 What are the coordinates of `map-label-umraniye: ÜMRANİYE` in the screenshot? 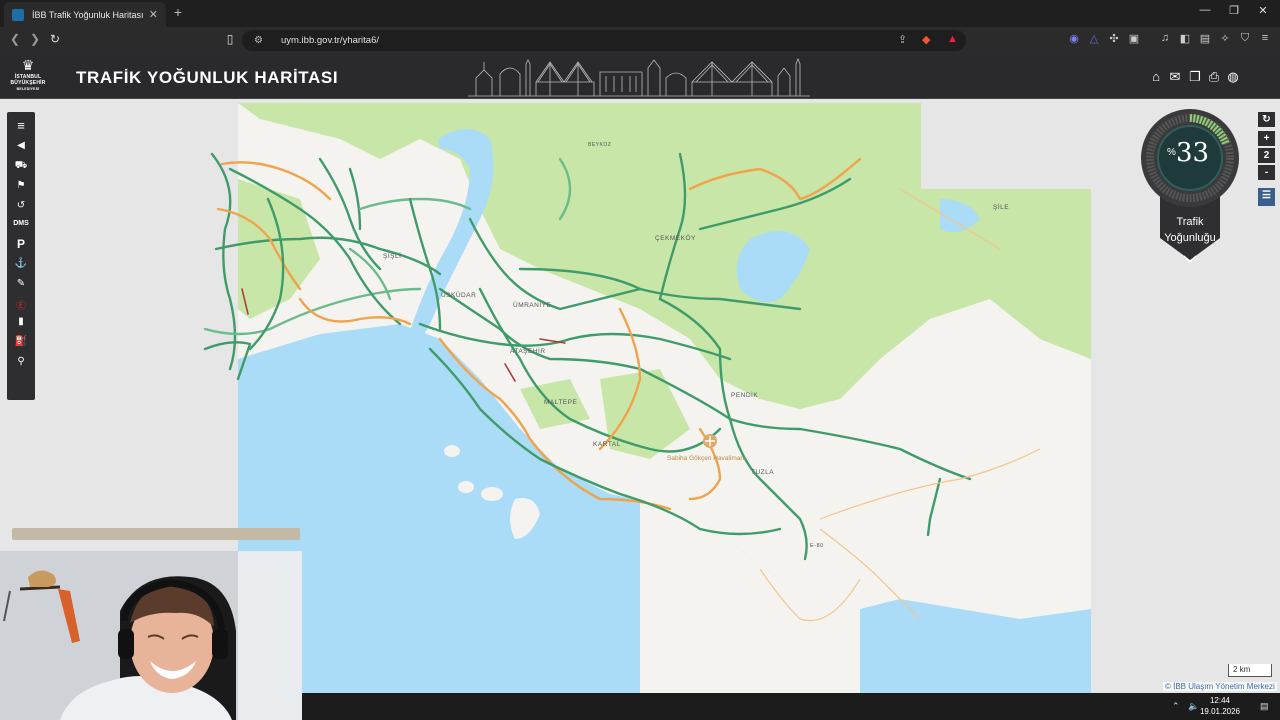 It's located at (532, 305).